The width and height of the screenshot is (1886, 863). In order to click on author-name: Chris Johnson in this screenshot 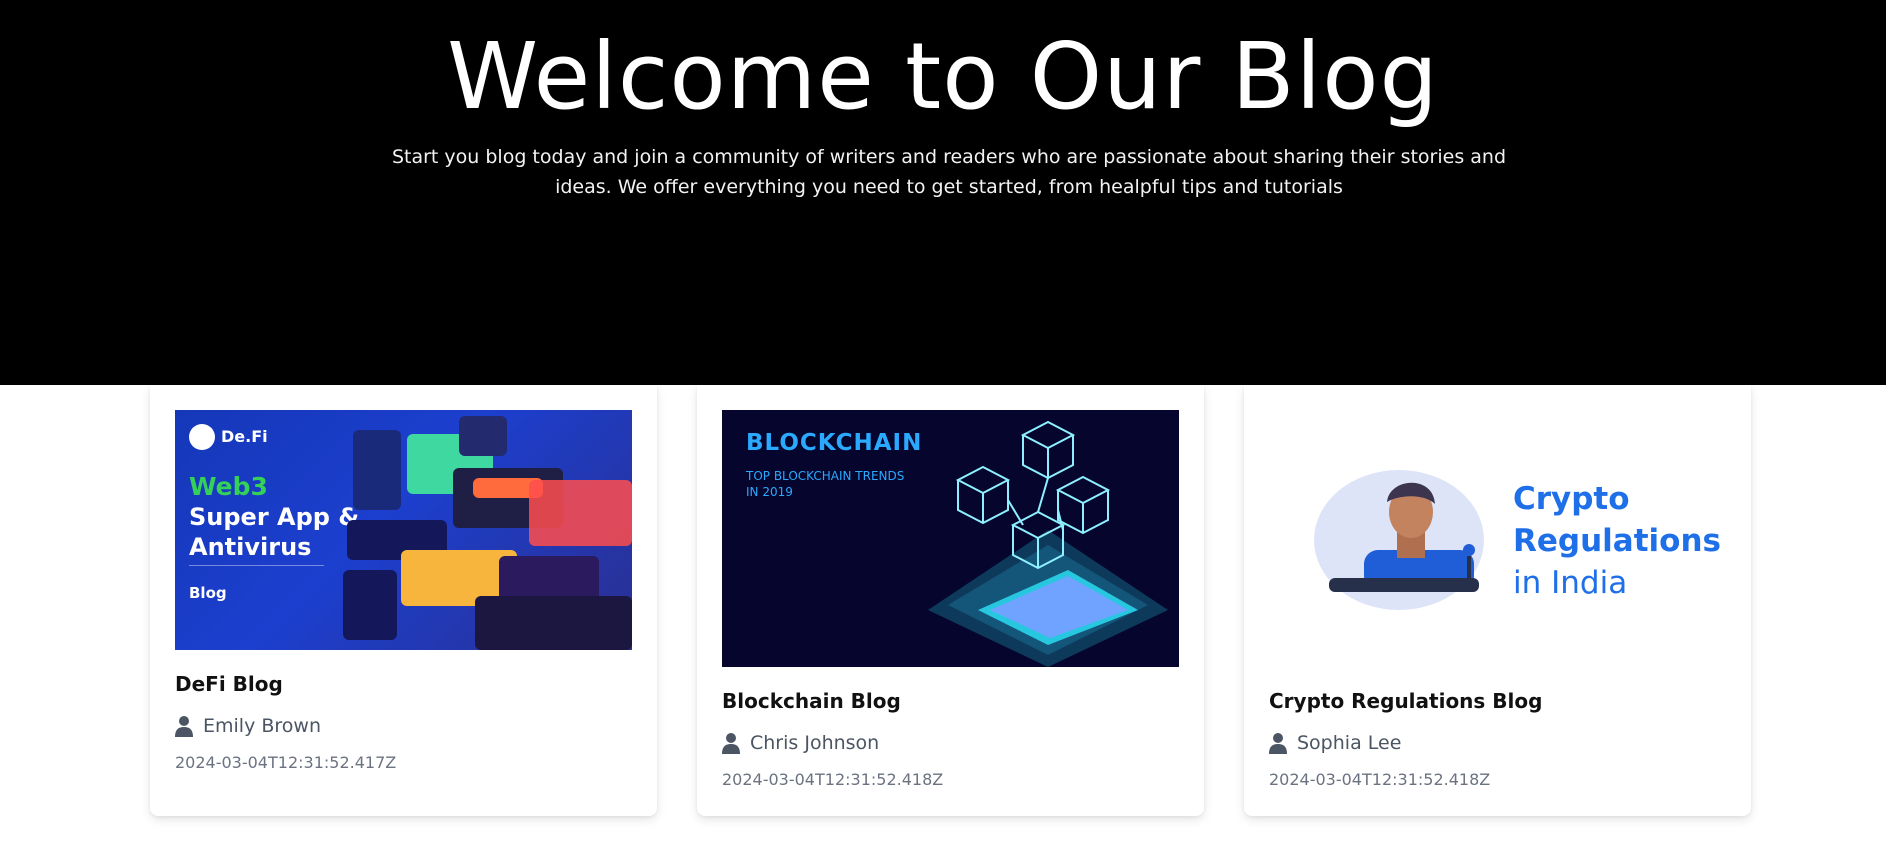, I will do `click(815, 743)`.